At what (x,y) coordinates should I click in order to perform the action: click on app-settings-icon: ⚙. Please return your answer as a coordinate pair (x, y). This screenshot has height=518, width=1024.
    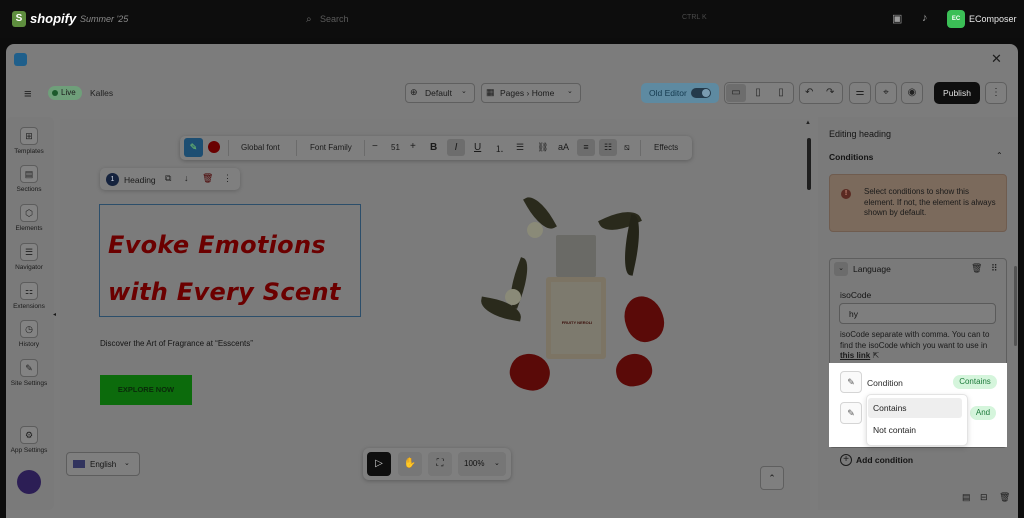
    Looking at the image, I should click on (29, 435).